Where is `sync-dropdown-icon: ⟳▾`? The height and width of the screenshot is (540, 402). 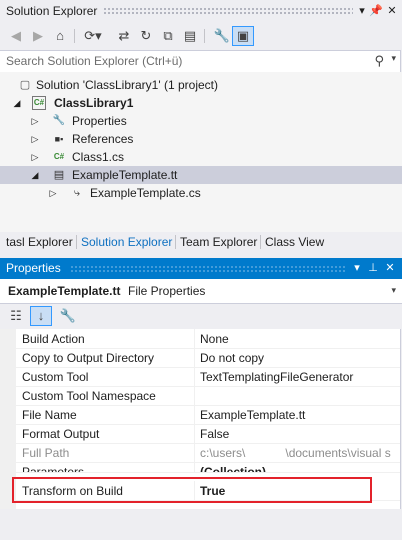 sync-dropdown-icon: ⟳▾ is located at coordinates (93, 36).